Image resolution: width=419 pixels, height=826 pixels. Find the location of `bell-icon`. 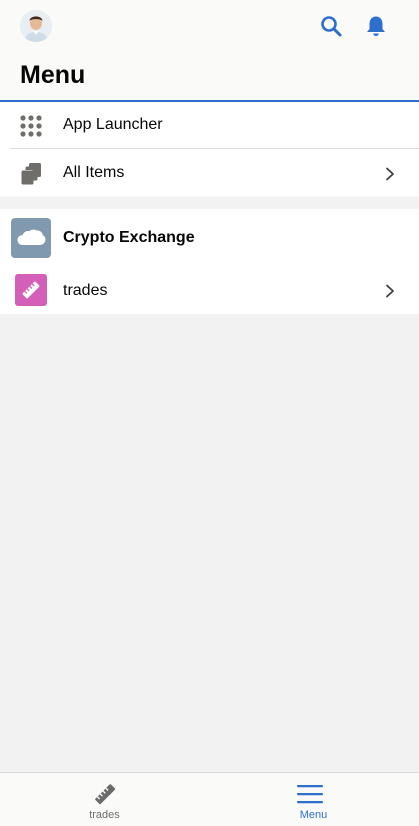

bell-icon is located at coordinates (376, 26).